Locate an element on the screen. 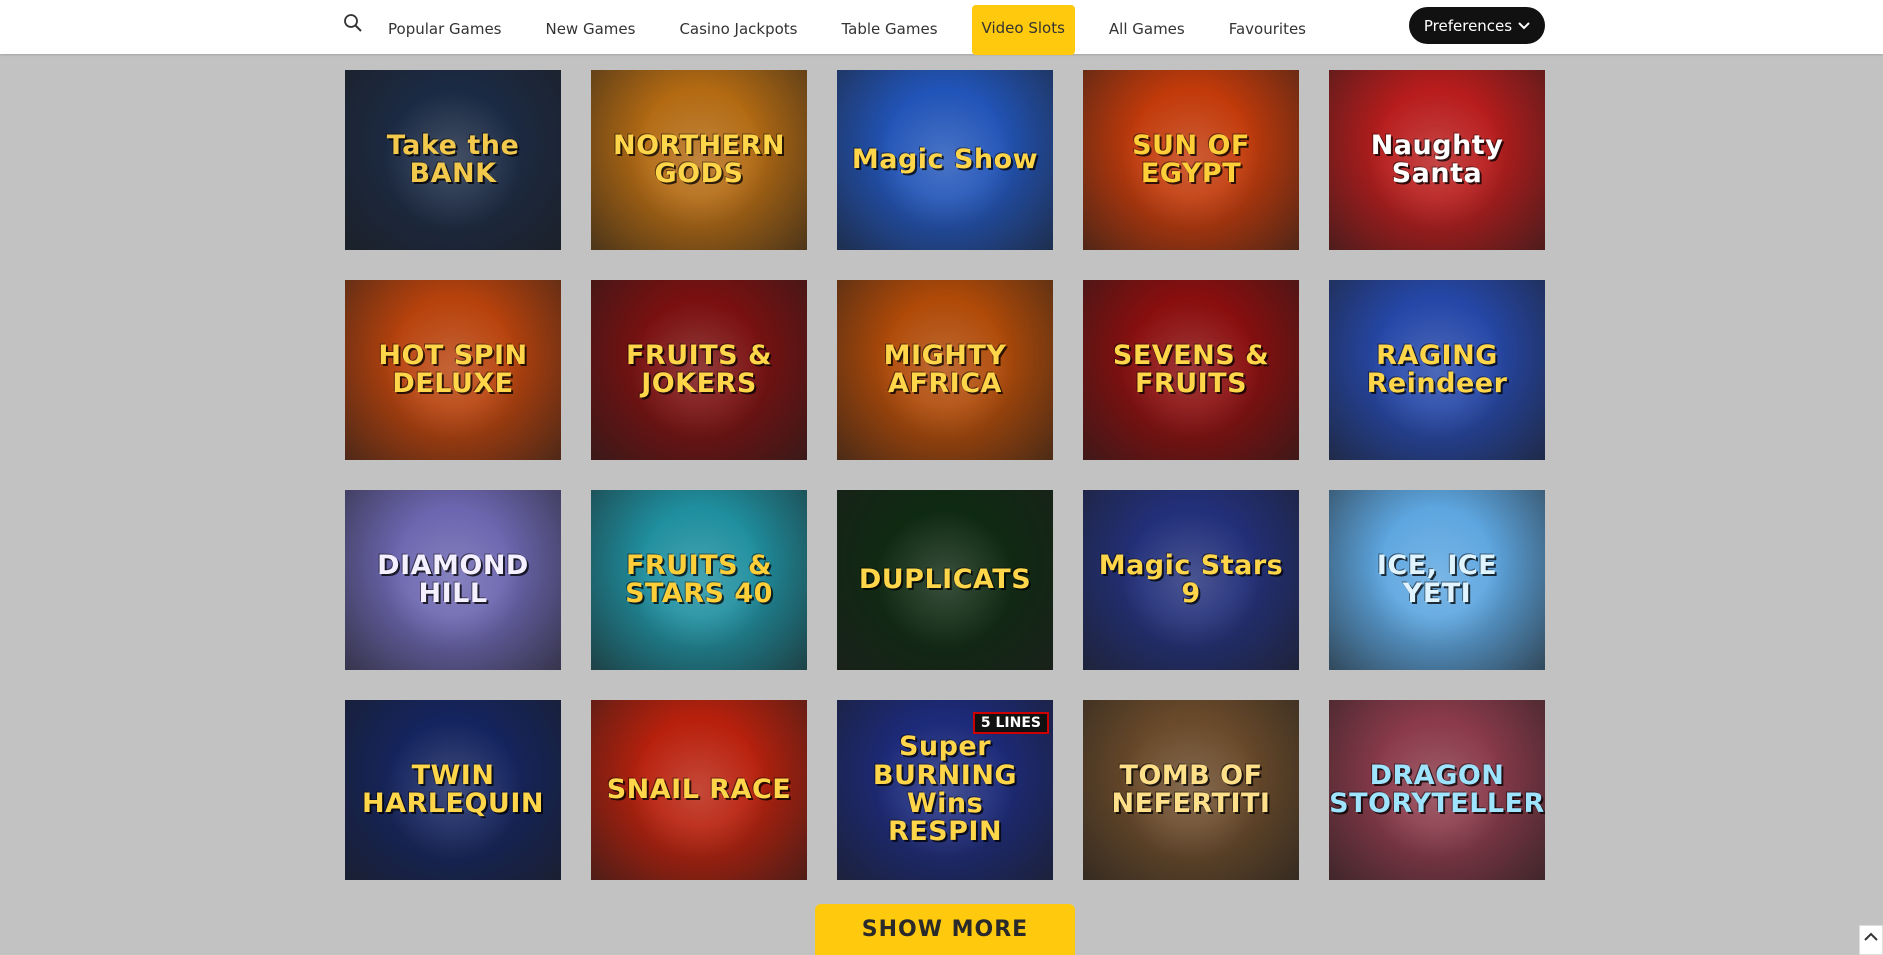 The image size is (1883, 955). game-tile: Super BURNING Wins RESPIN 5 LINES is located at coordinates (945, 790).